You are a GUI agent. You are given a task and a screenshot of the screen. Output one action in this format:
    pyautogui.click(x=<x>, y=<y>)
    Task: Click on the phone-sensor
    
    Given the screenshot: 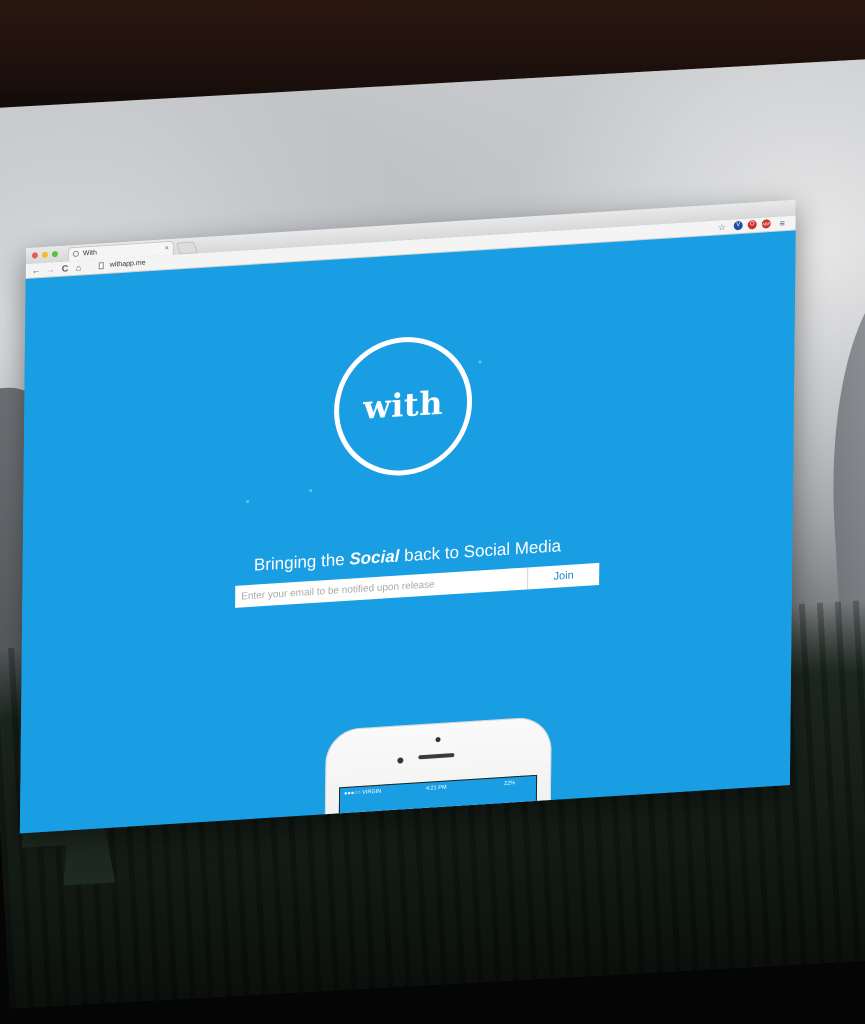 What is the action you would take?
    pyautogui.click(x=438, y=739)
    